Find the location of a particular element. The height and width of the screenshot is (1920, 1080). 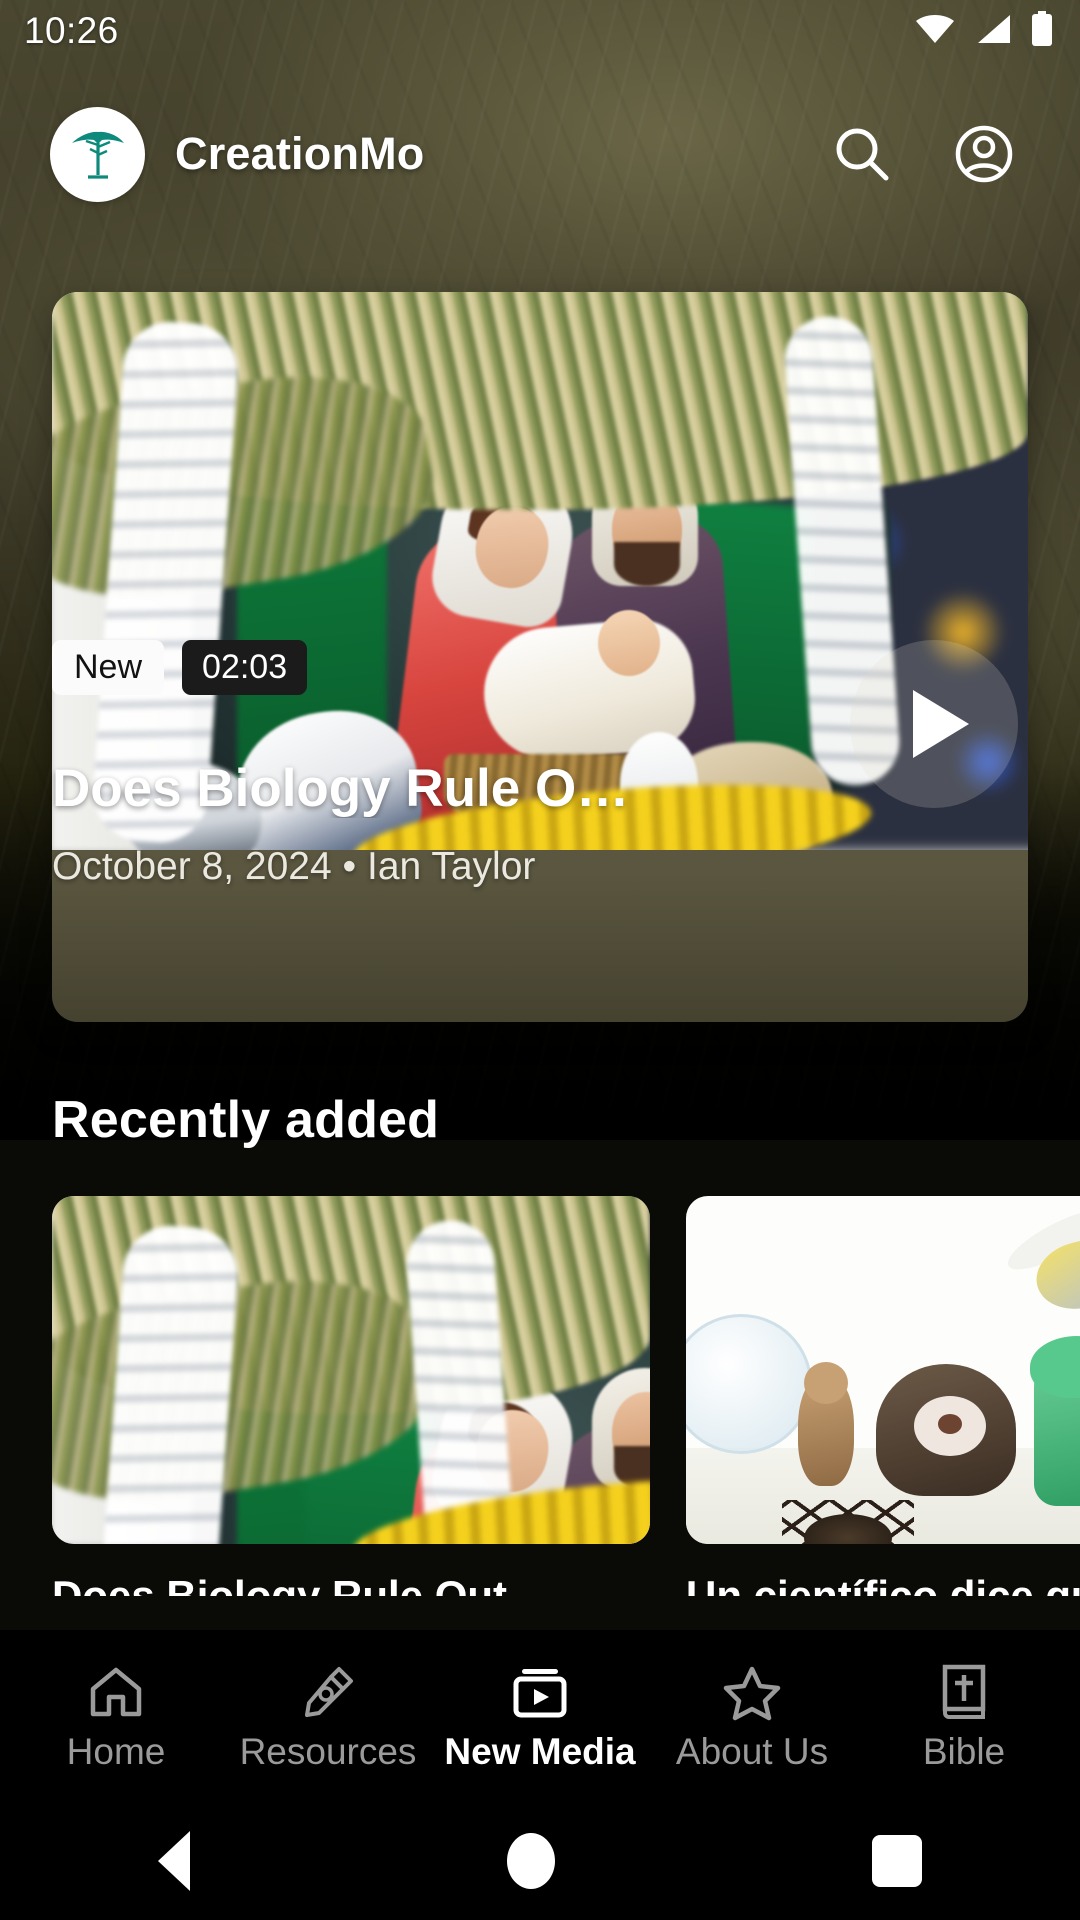

nav-item-about-us: About Us is located at coordinates (752, 1716).